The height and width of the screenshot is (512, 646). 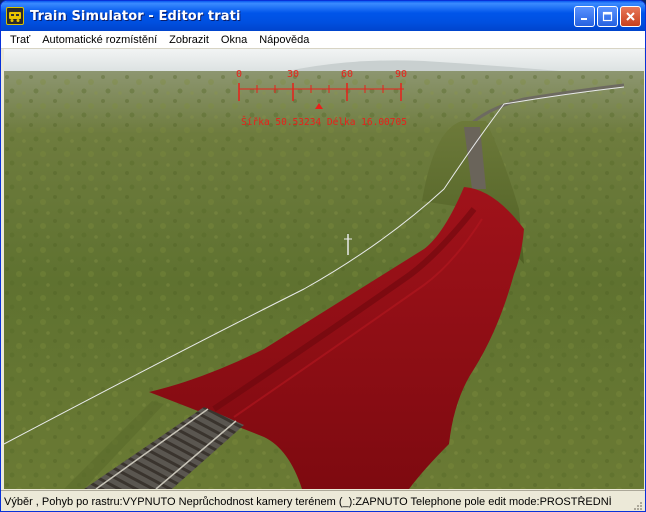 I want to click on menu-zobrazit: Zobrazit, so click(x=189, y=40).